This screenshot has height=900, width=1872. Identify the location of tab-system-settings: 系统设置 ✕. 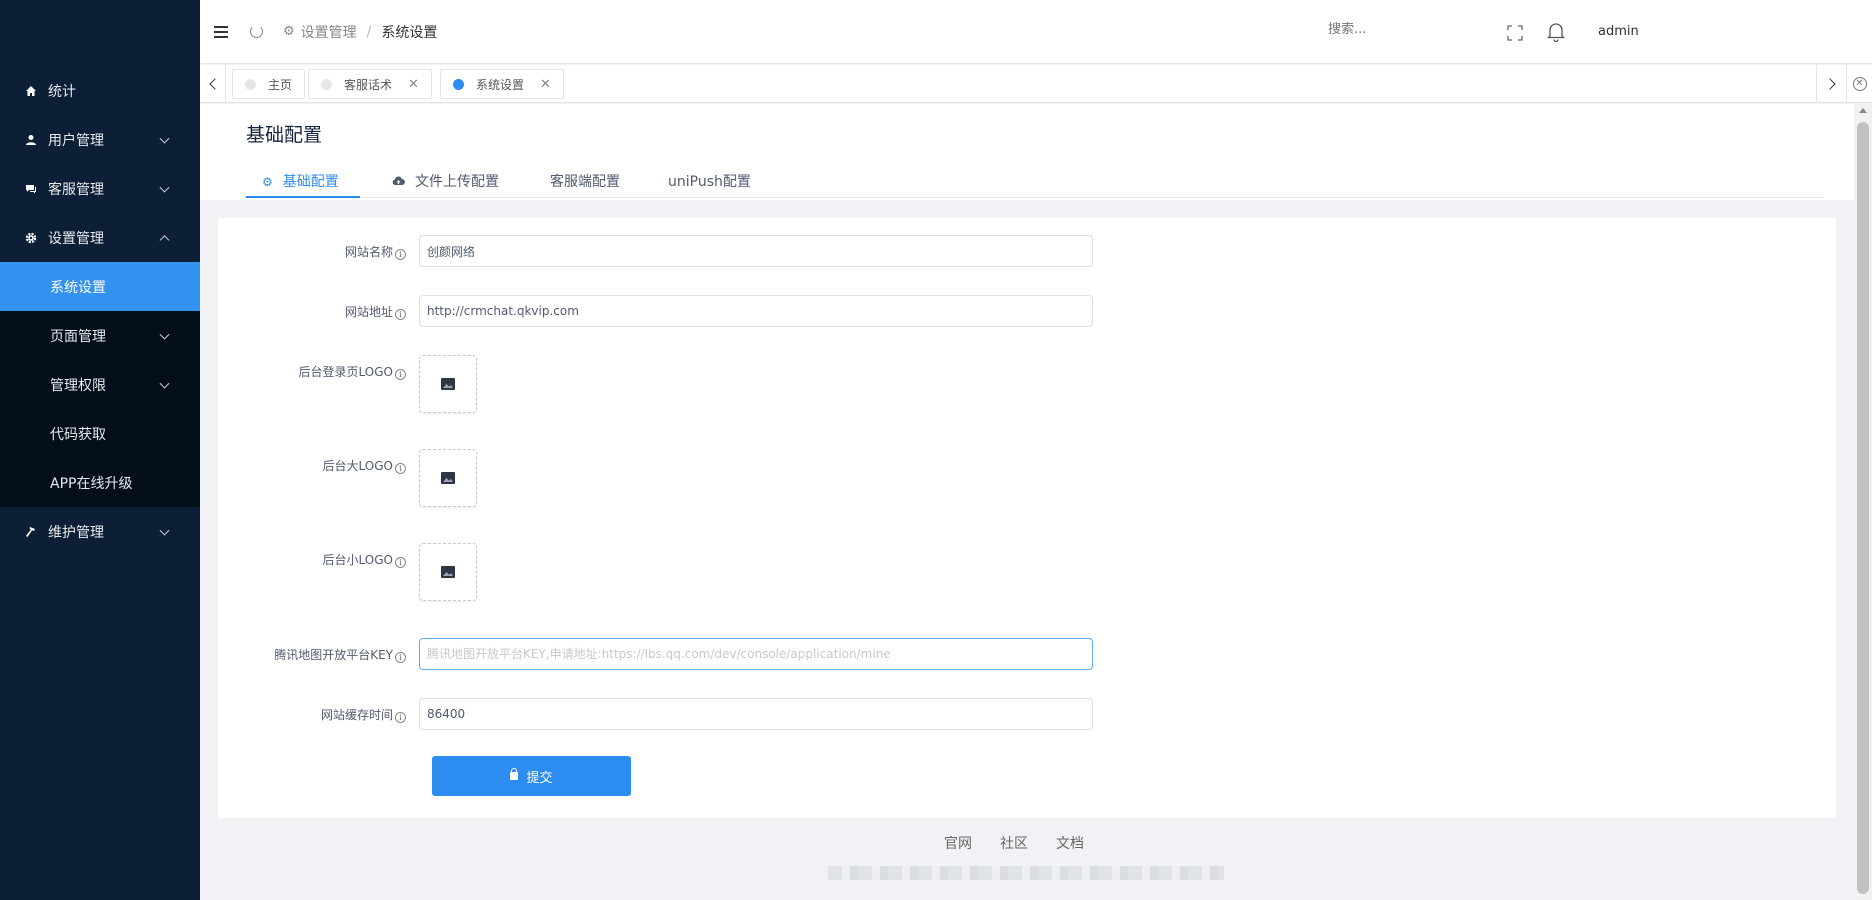
(502, 84).